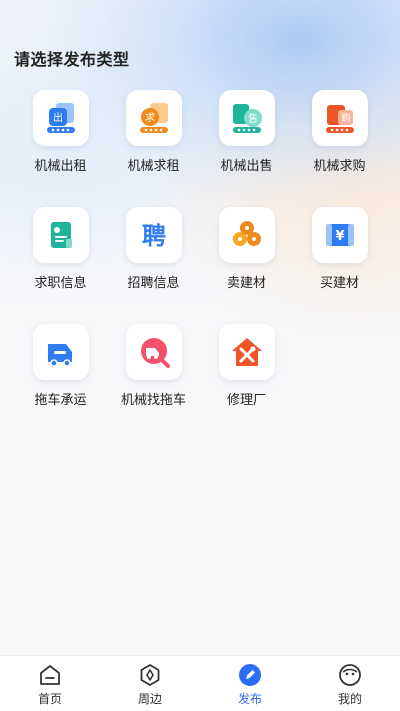  I want to click on recruitment-icon: 聘, so click(153, 235).